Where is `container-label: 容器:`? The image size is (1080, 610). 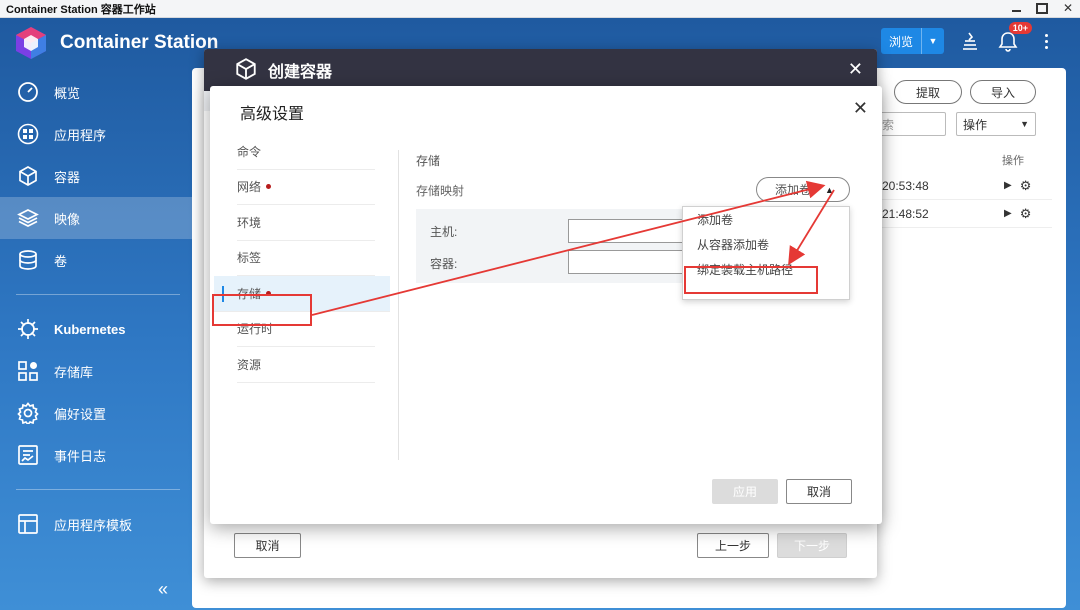
container-label: 容器: is located at coordinates (444, 264).